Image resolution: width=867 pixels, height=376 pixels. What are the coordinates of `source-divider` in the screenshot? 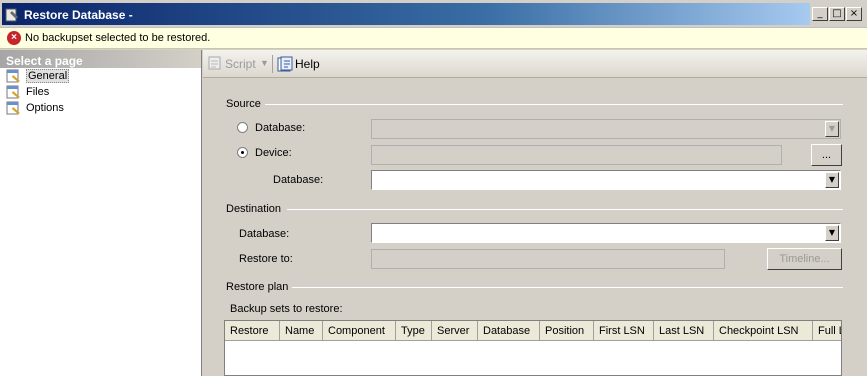 It's located at (554, 104).